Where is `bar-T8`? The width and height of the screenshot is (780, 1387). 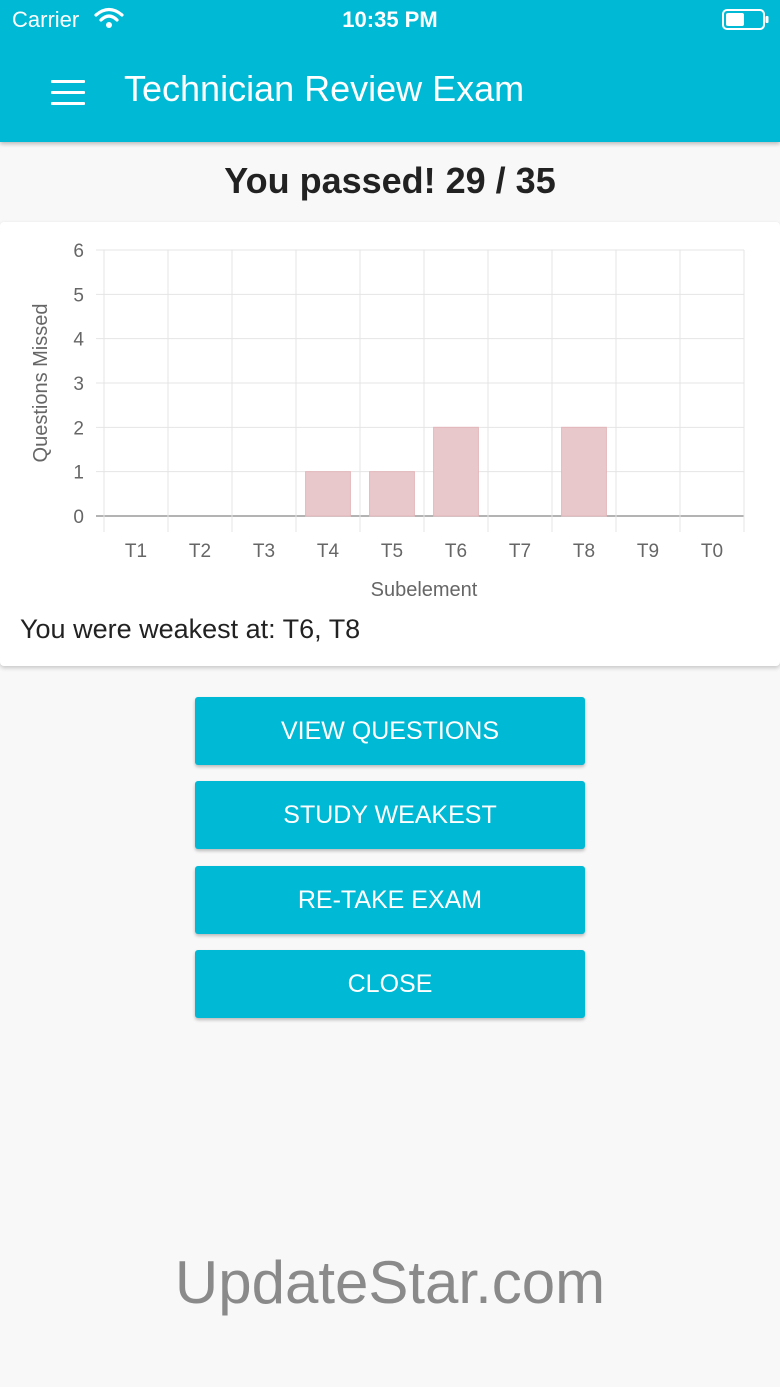
bar-T8 is located at coordinates (584, 471).